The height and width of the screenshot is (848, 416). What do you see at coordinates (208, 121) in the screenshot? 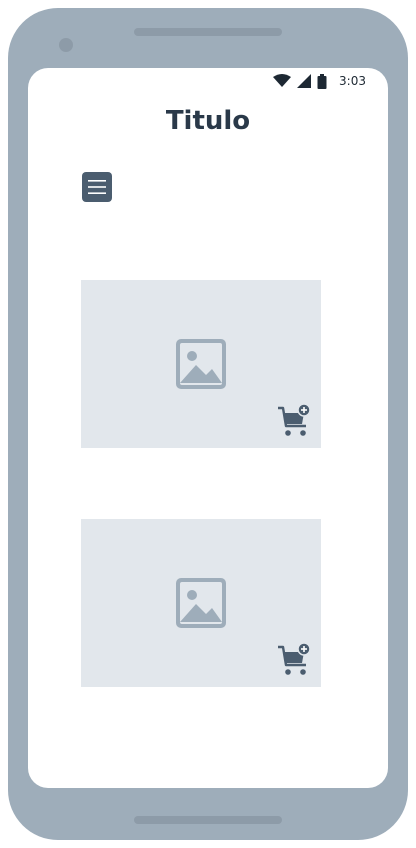
I see `page-title: Titulo` at bounding box center [208, 121].